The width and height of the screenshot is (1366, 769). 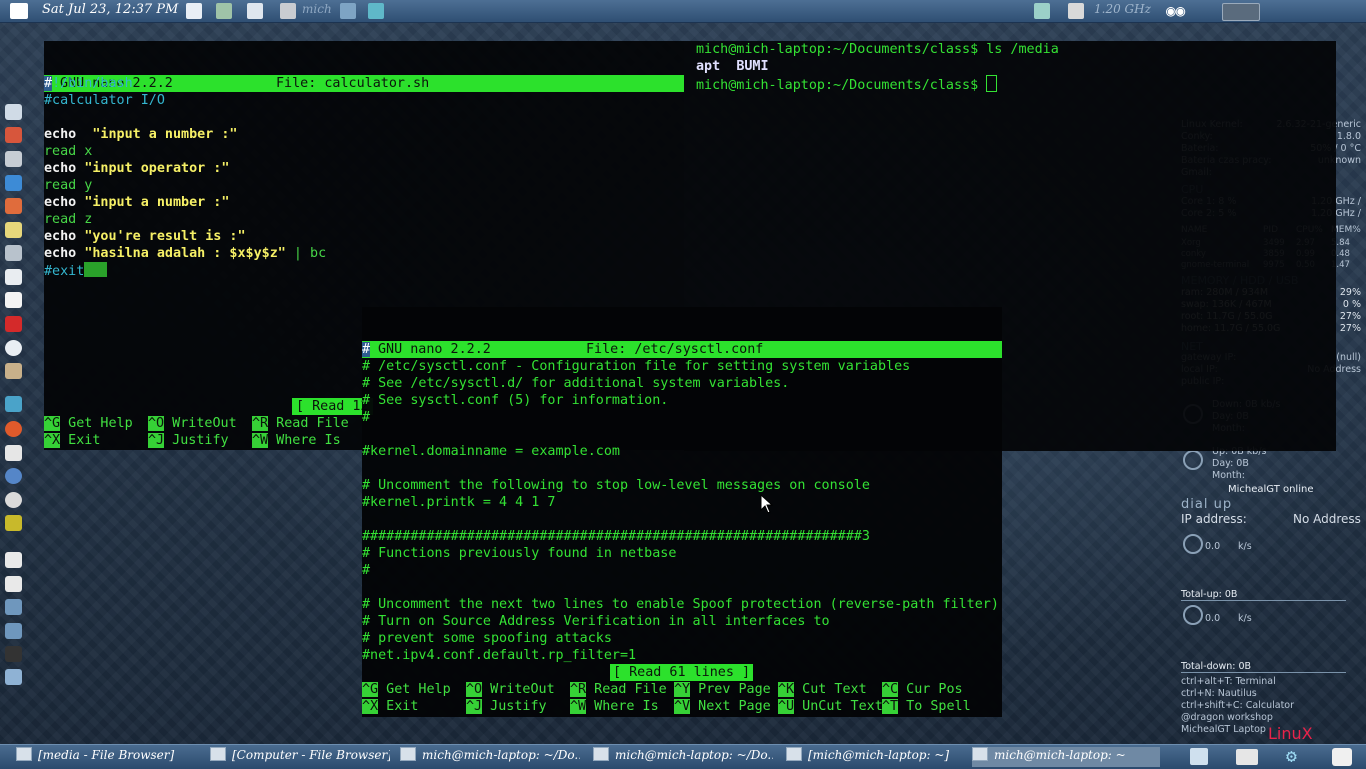 What do you see at coordinates (13, 523) in the screenshot?
I see `settings-icon` at bounding box center [13, 523].